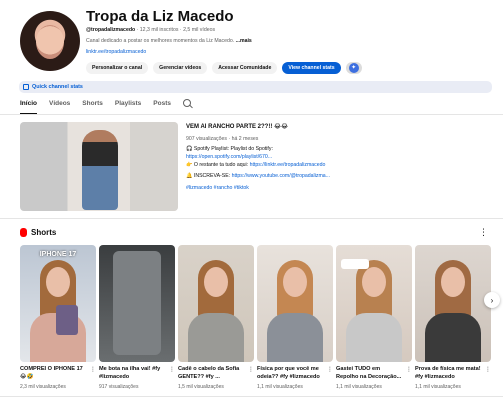 The height and width of the screenshot is (400, 503). Describe the element at coordinates (58, 303) in the screenshot. I see `short-thumbnail: IPHONE 17` at that location.